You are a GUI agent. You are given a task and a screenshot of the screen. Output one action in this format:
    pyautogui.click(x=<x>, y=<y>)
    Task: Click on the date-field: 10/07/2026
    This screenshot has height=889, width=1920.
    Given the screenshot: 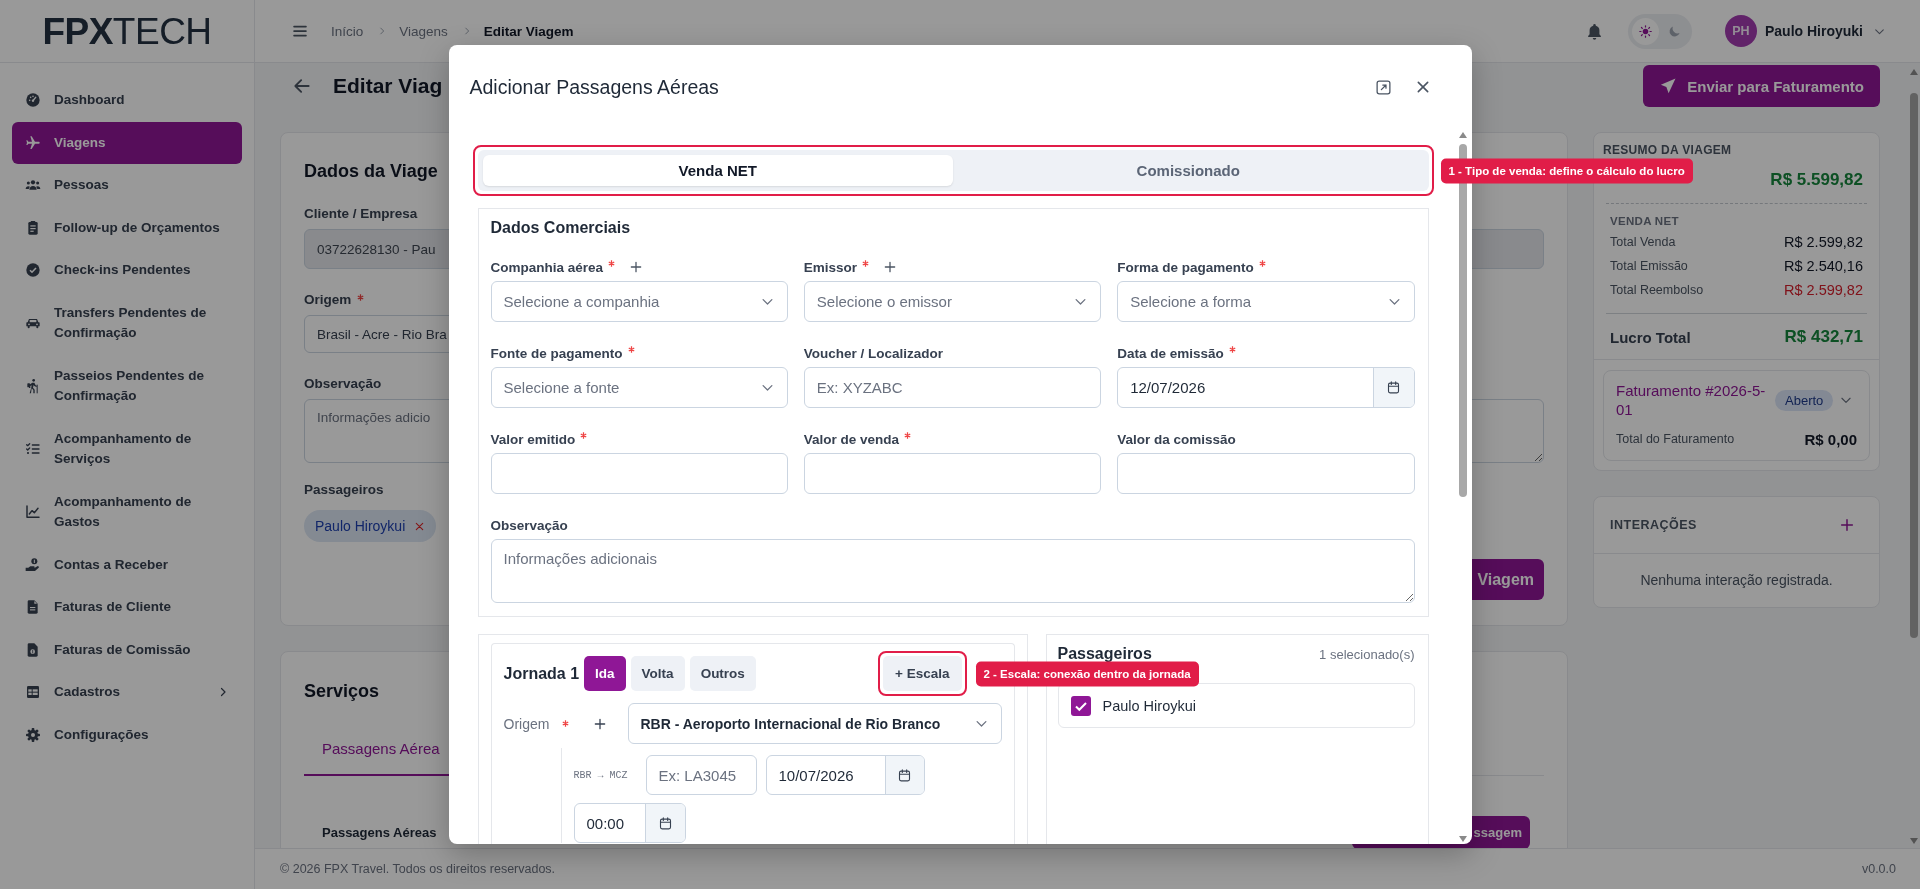 What is the action you would take?
    pyautogui.click(x=845, y=775)
    